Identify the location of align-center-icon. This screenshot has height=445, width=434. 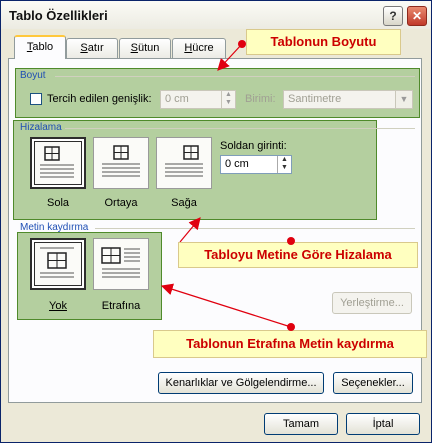
(121, 161).